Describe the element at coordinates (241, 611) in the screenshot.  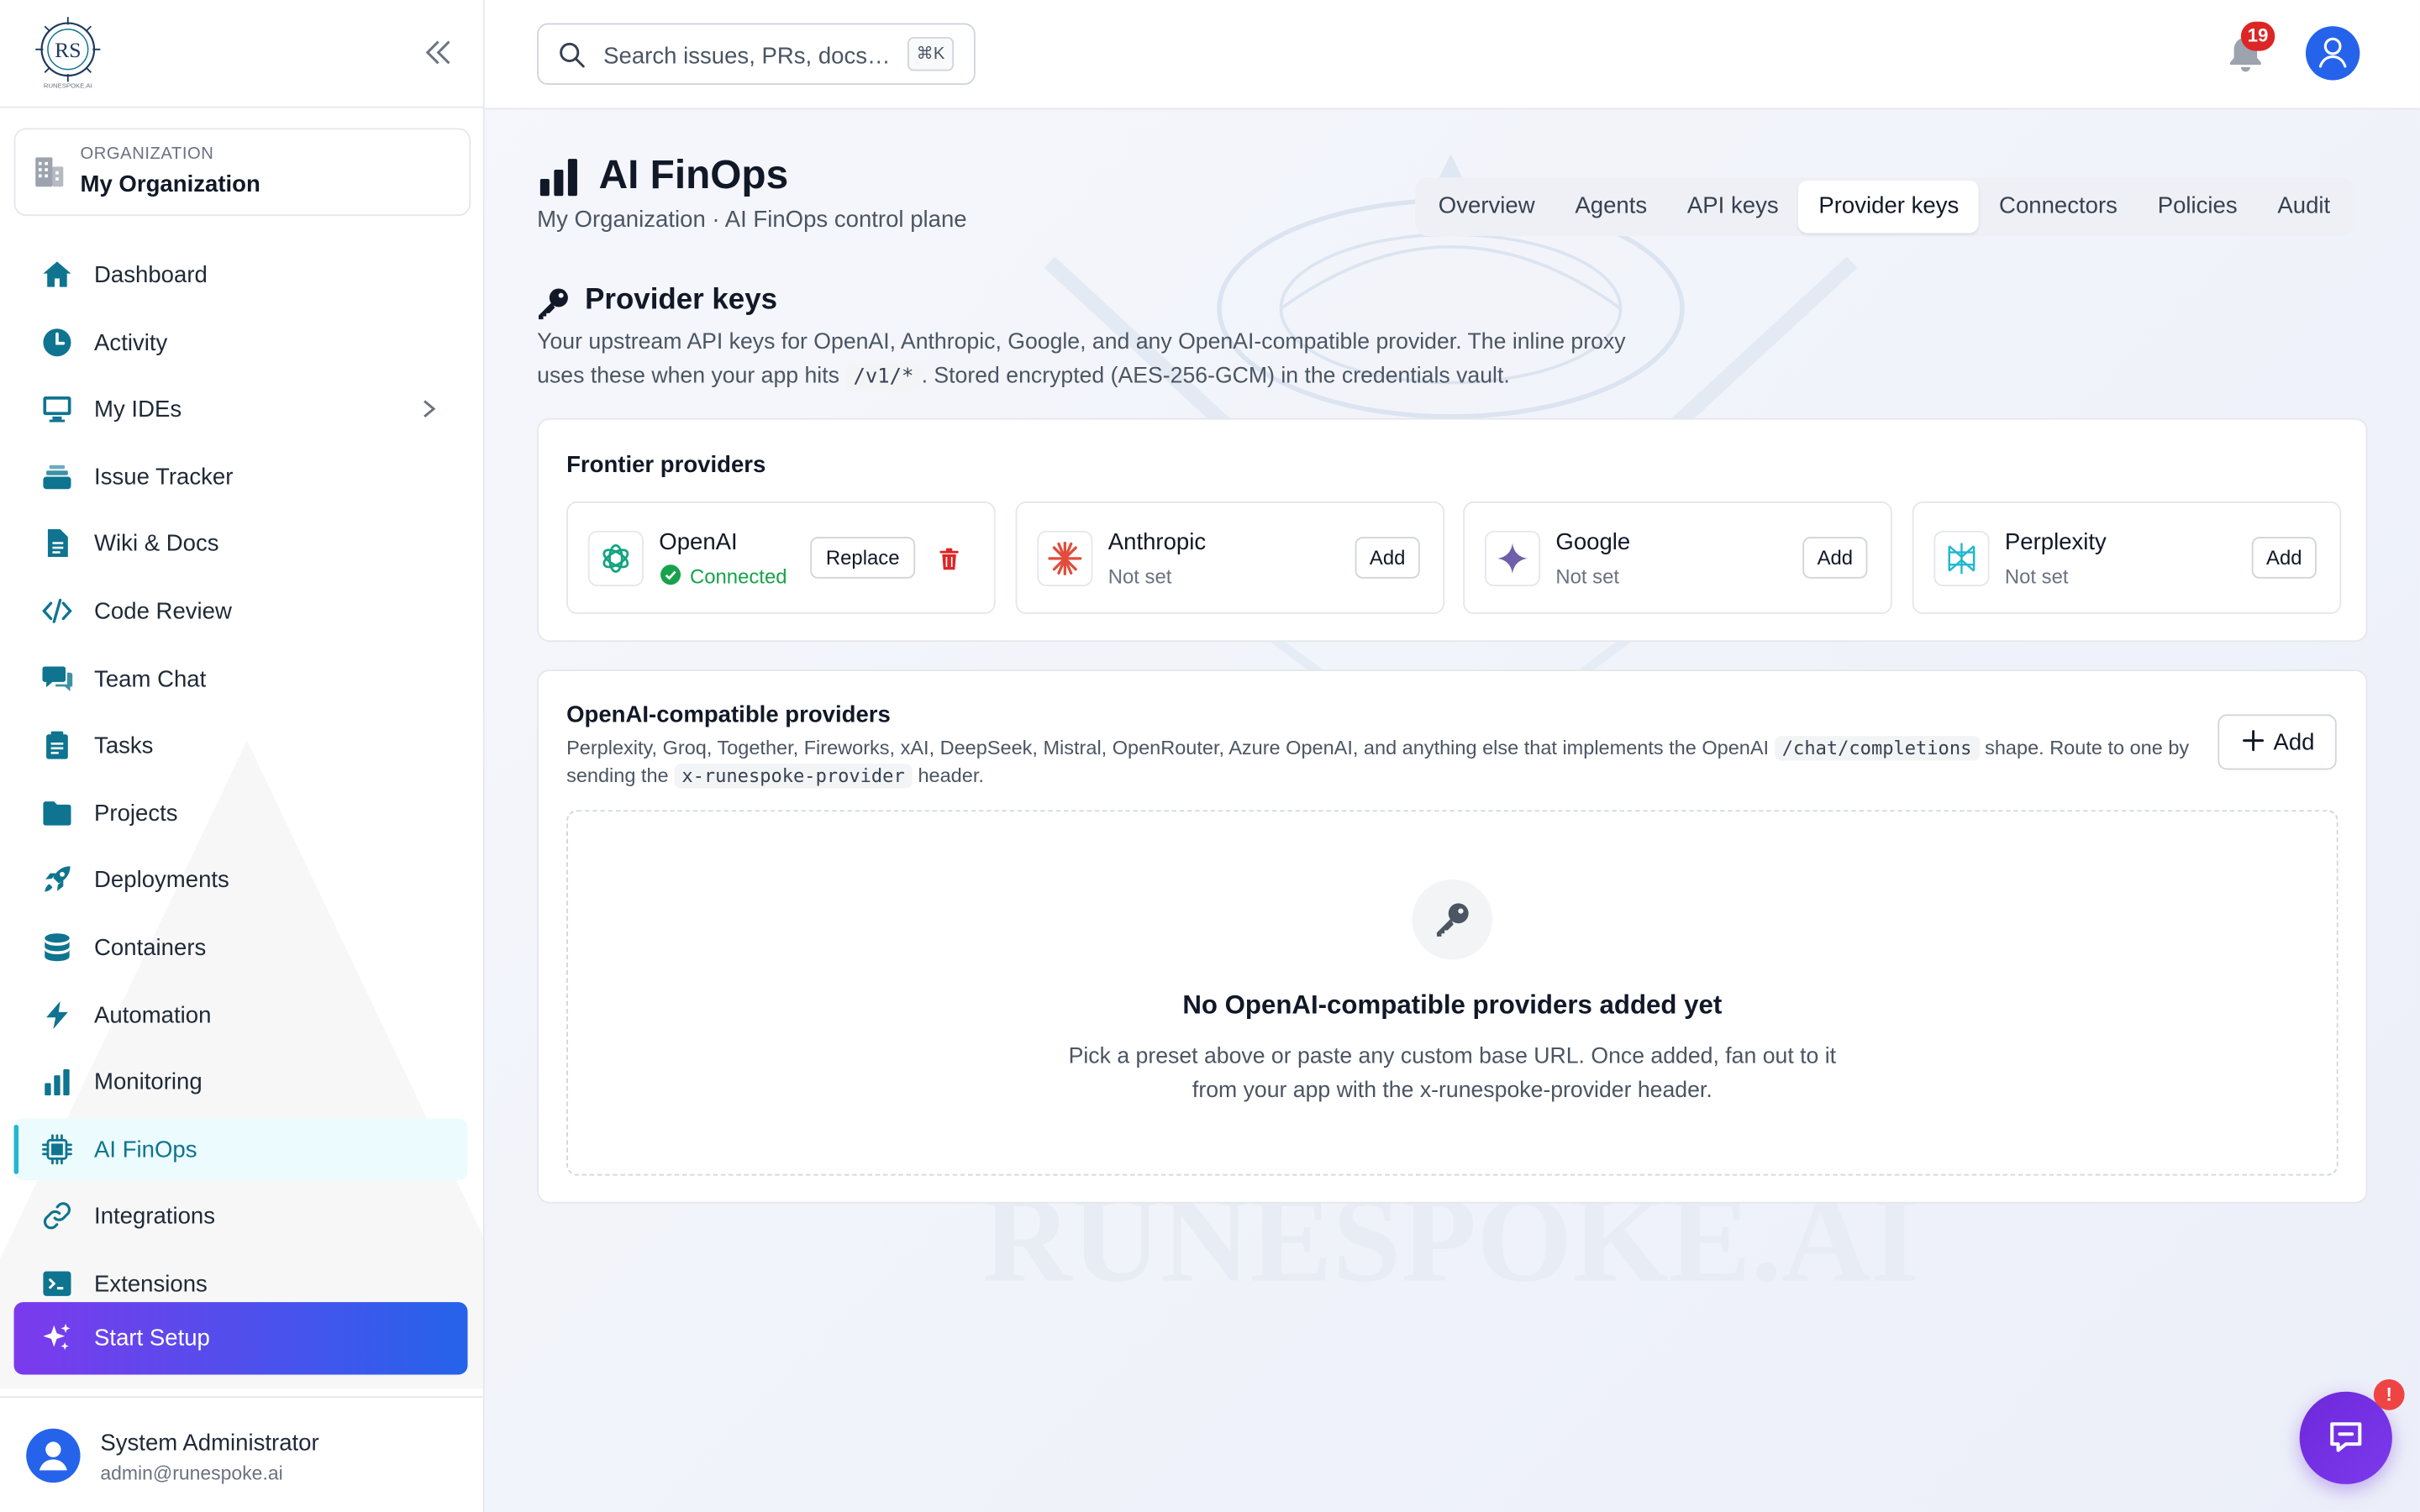
I see `sidebar-item-code-review: Code Review` at that location.